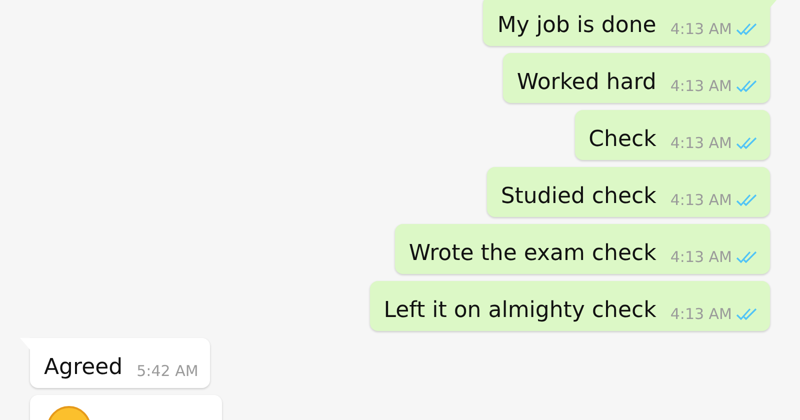  What do you see at coordinates (532, 253) in the screenshot?
I see `message-text: Wrote the exam check` at bounding box center [532, 253].